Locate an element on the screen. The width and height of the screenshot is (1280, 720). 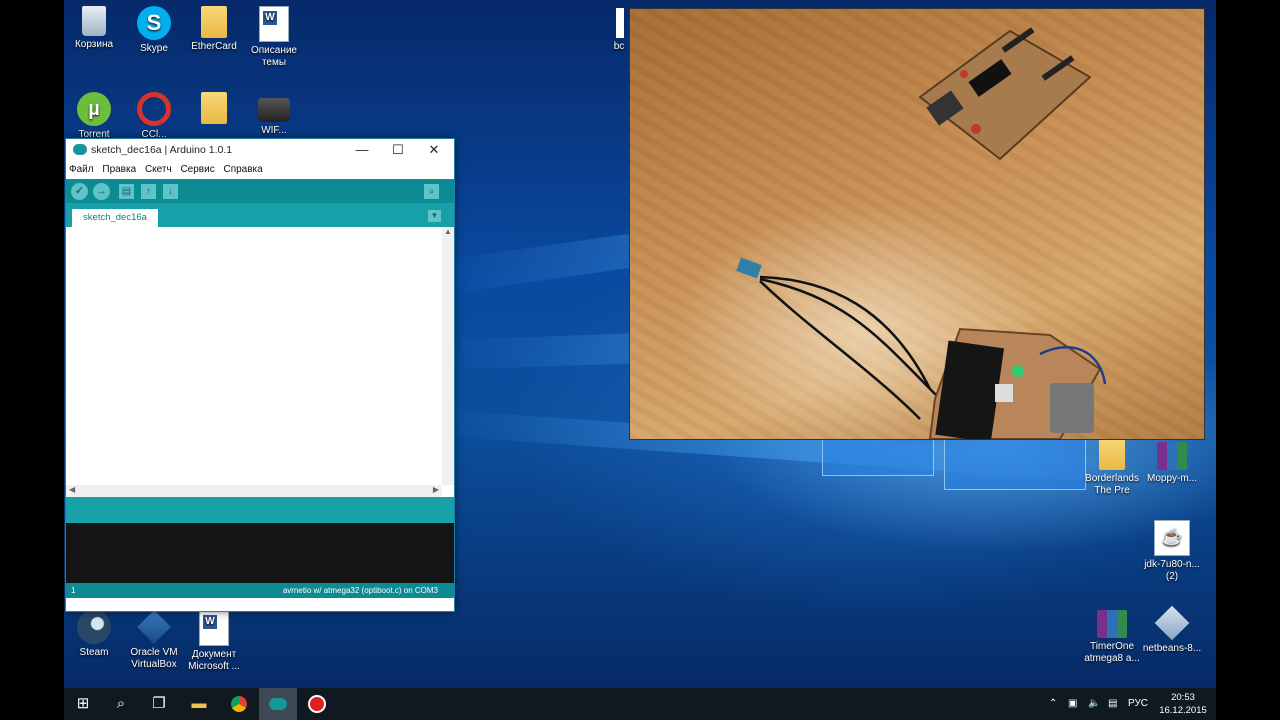
maximize-button: ☐ is located at coordinates (398, 150).